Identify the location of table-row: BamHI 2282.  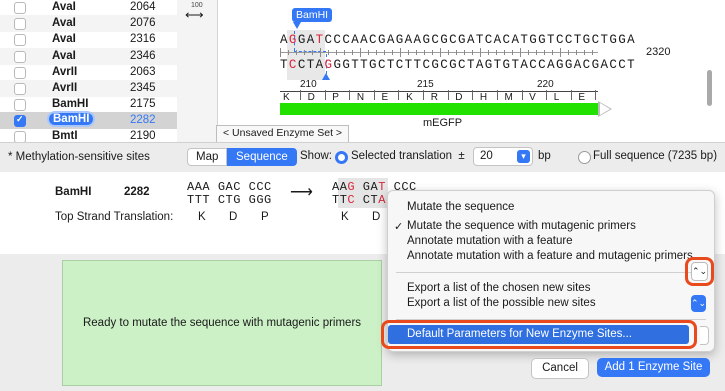
(88, 121).